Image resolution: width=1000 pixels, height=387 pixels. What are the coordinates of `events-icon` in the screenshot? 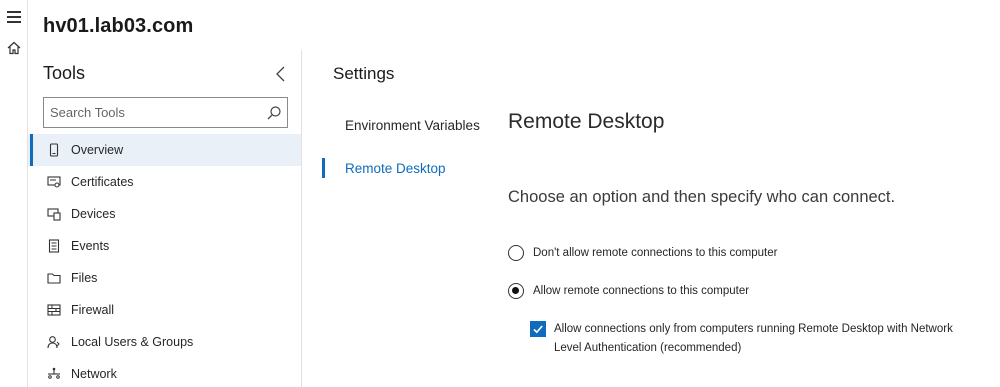 It's located at (54, 246).